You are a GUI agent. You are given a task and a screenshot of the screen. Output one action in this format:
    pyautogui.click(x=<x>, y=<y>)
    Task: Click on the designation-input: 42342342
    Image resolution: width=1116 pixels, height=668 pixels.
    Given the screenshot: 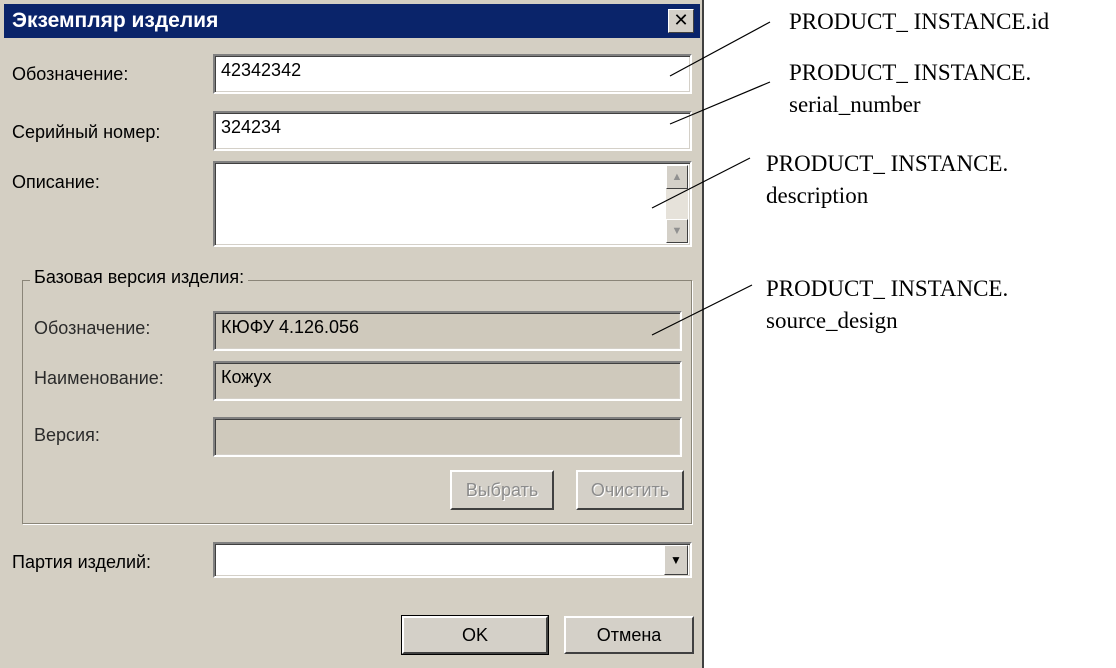 What is the action you would take?
    pyautogui.click(x=452, y=74)
    